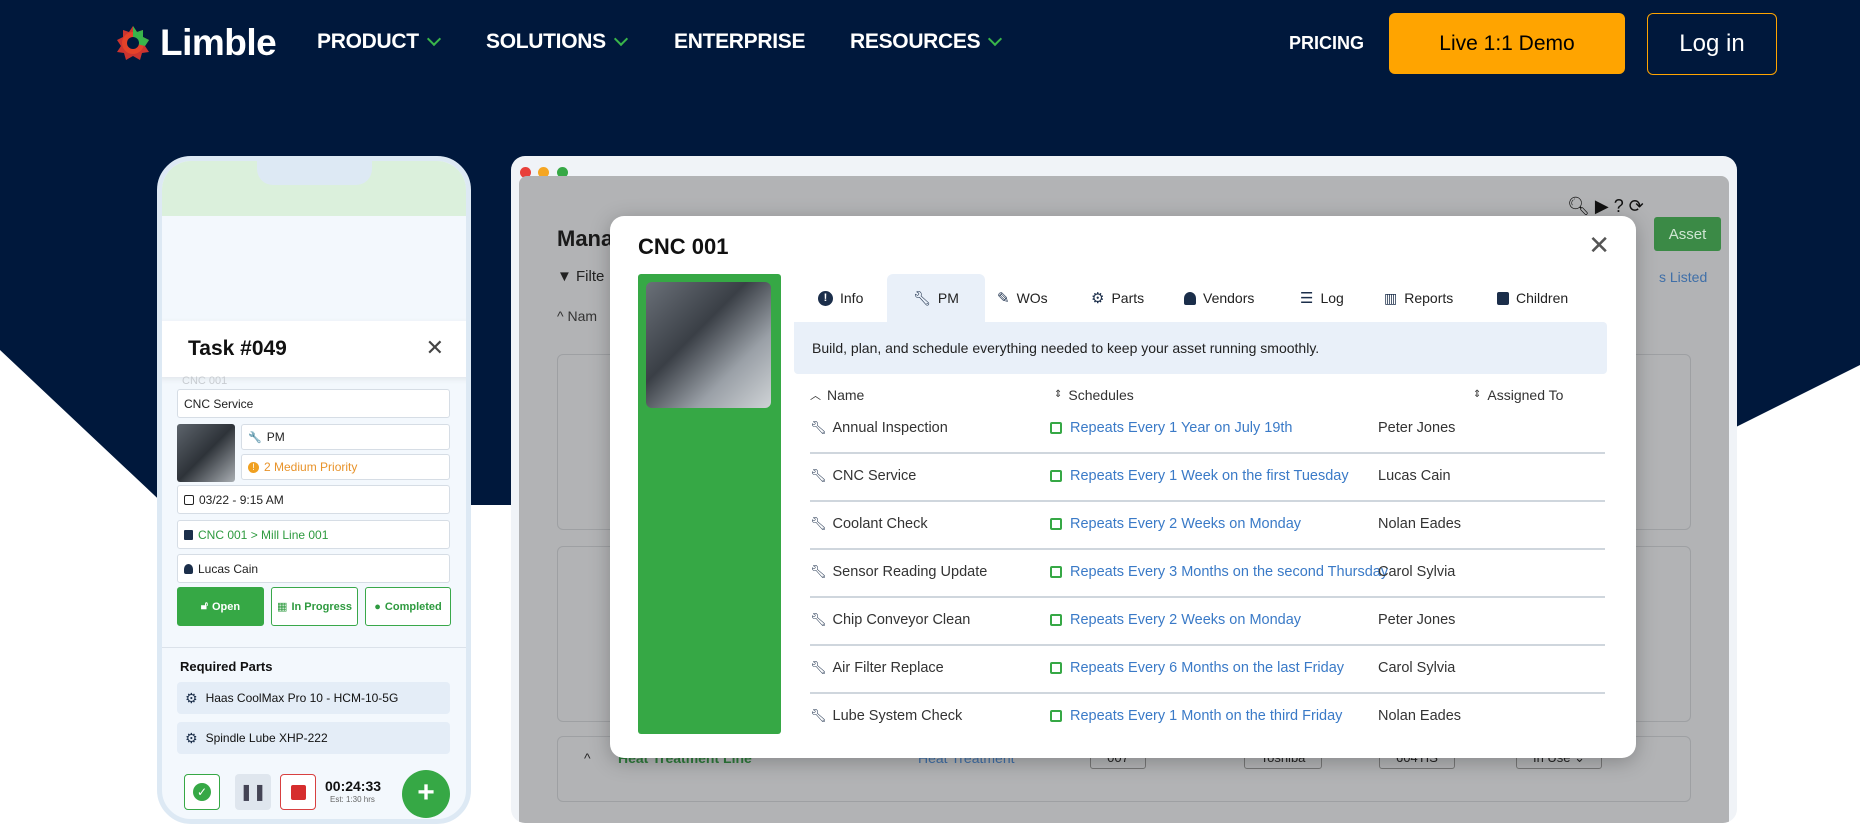 The image size is (1860, 830). What do you see at coordinates (898, 572) in the screenshot?
I see `pm-name-cell: 🔧︎ Sensor Reading Update` at bounding box center [898, 572].